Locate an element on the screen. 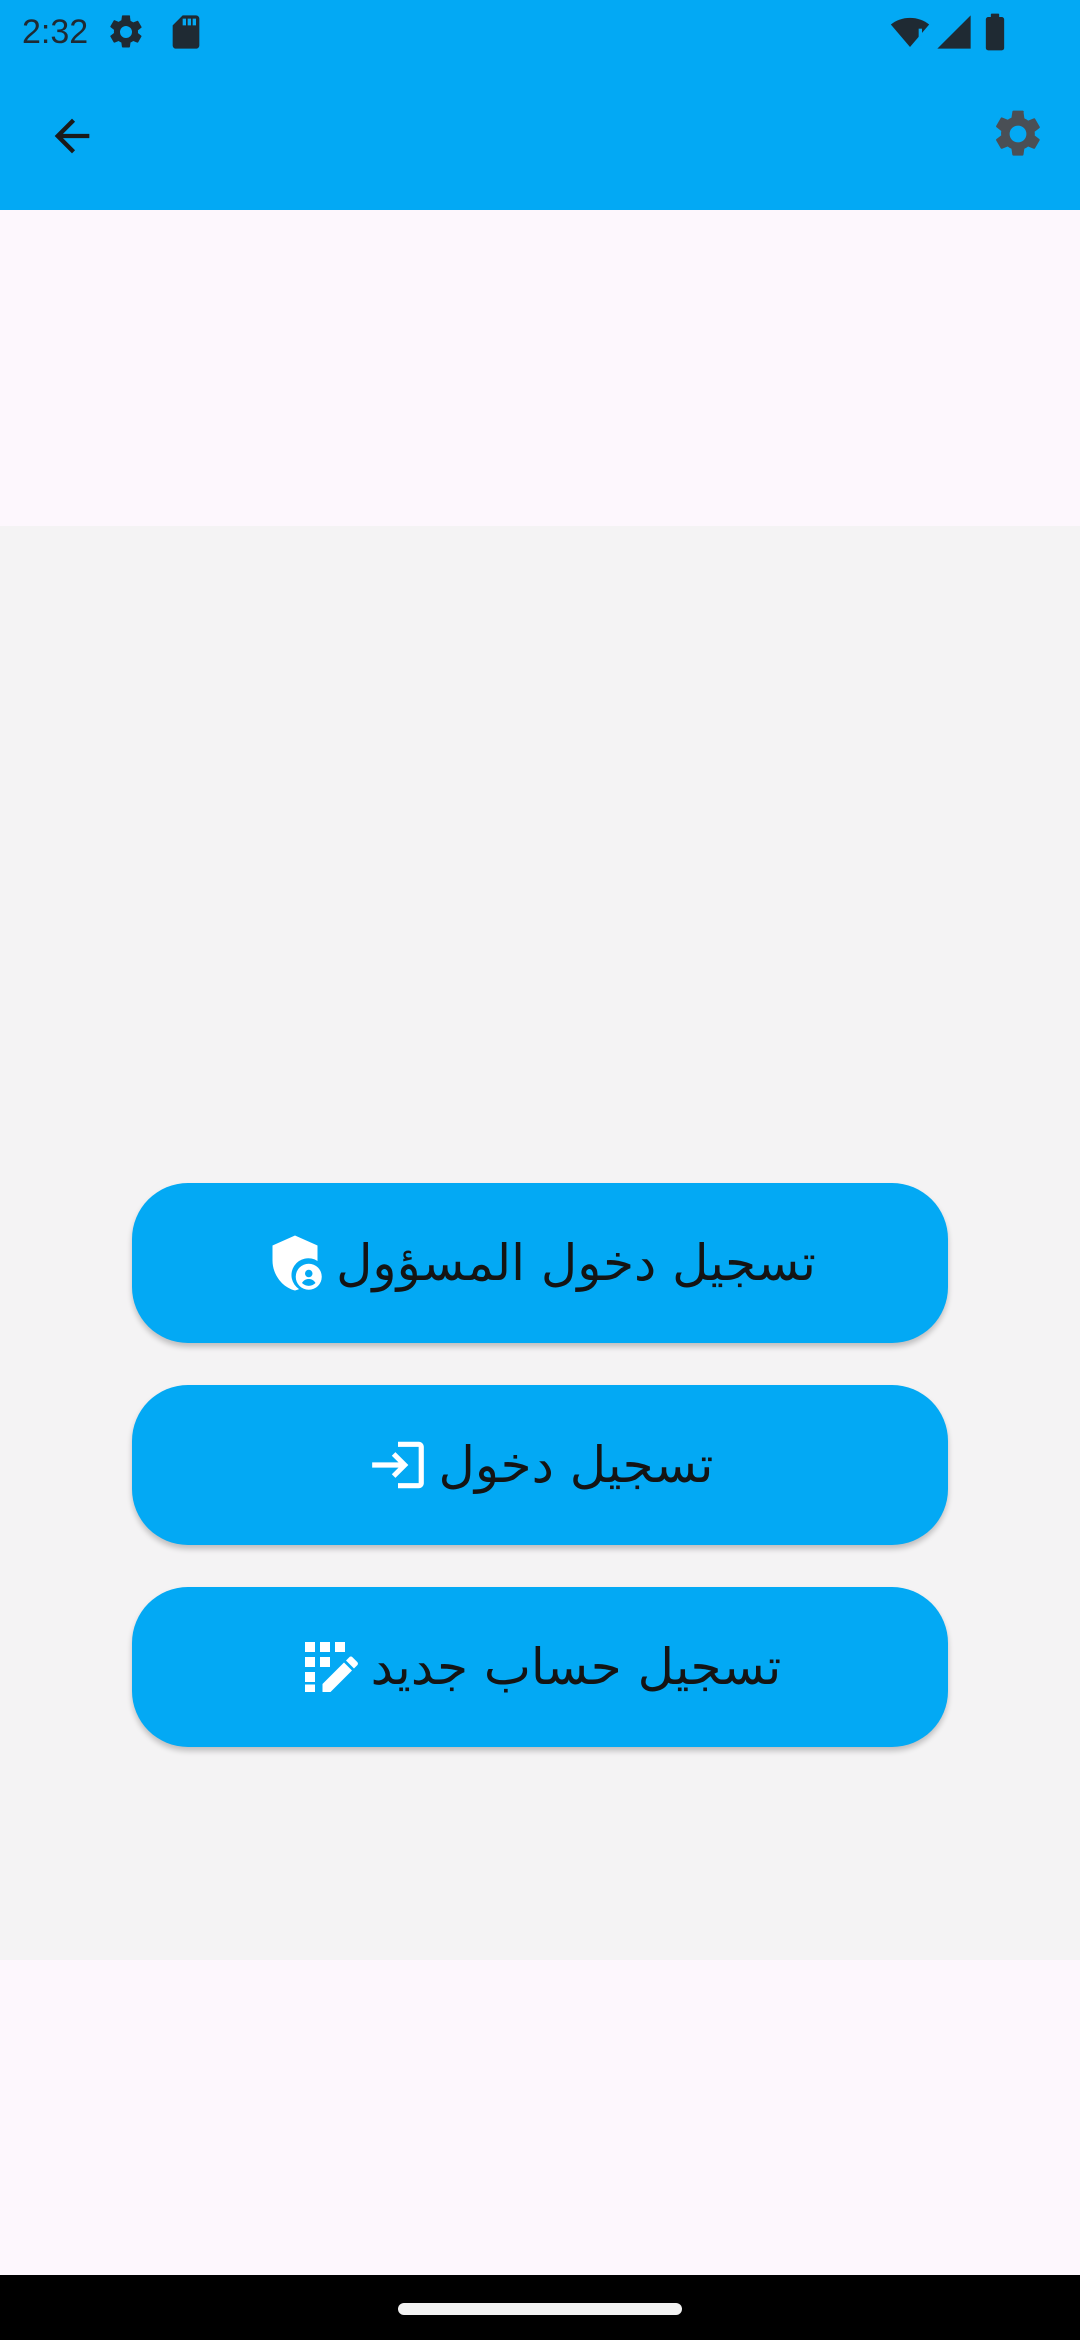 The height and width of the screenshot is (2340, 1080). wifi-icon is located at coordinates (909, 32).